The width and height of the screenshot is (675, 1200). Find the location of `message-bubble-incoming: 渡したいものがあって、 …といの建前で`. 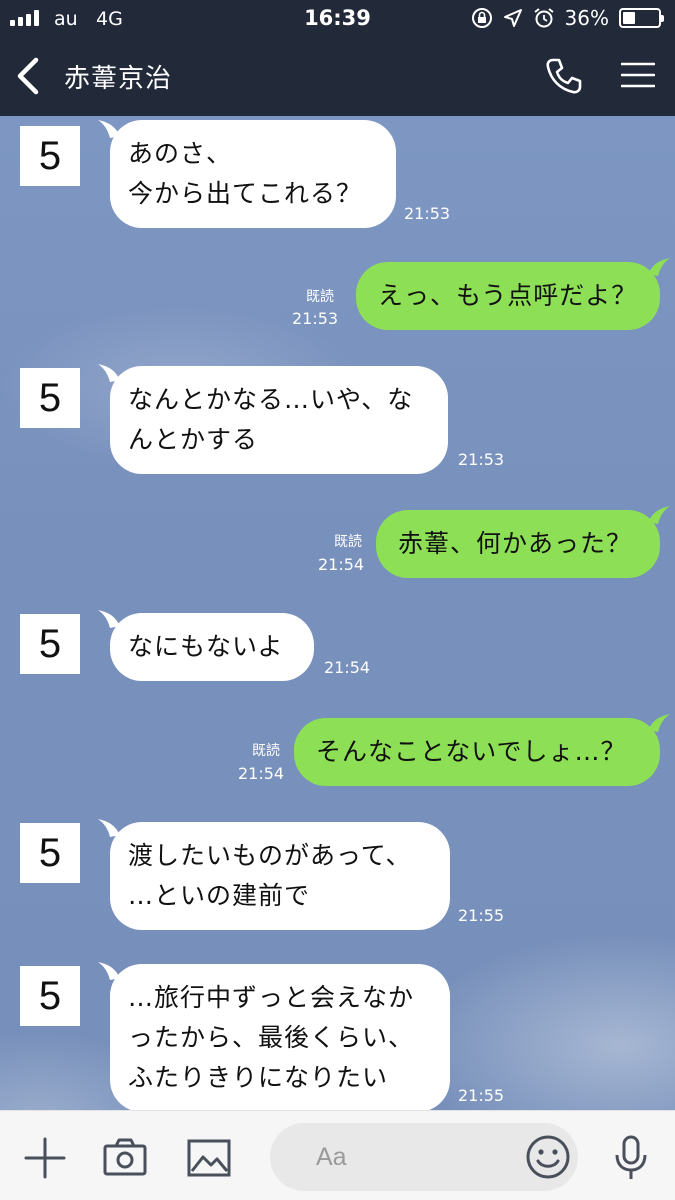

message-bubble-incoming: 渡したいものがあって、 …といの建前で is located at coordinates (280, 876).